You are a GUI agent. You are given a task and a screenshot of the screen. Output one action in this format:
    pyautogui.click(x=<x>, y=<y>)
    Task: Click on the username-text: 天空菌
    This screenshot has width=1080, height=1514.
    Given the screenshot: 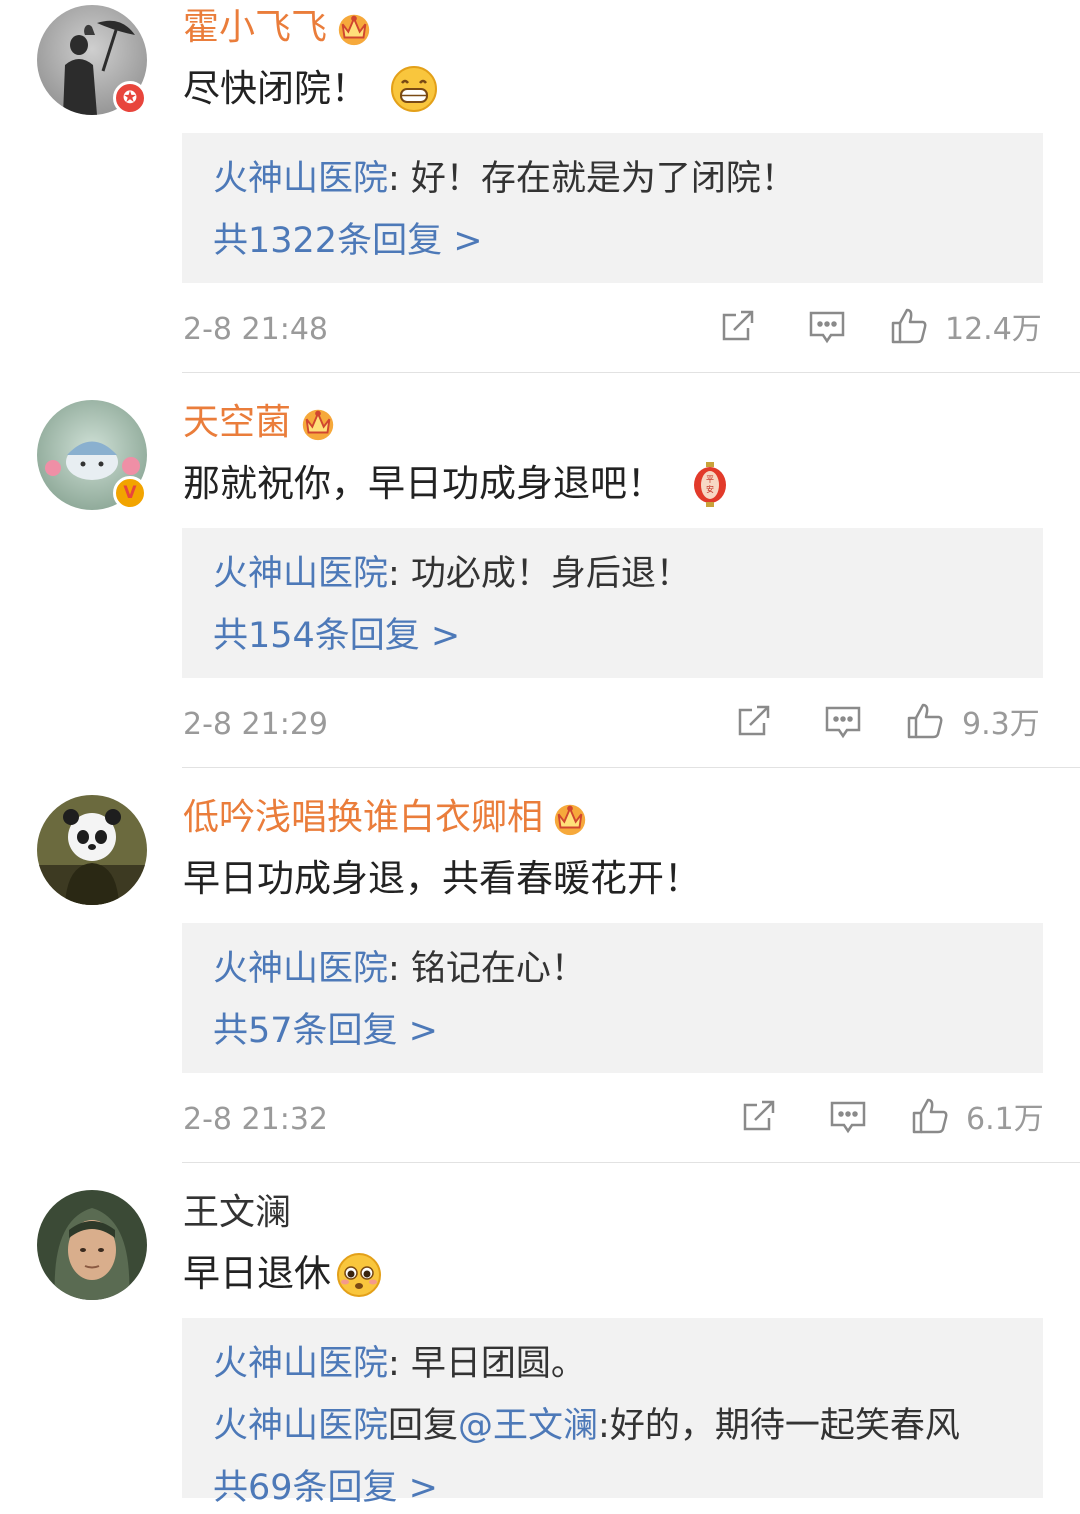 What is the action you would take?
    pyautogui.click(x=237, y=423)
    